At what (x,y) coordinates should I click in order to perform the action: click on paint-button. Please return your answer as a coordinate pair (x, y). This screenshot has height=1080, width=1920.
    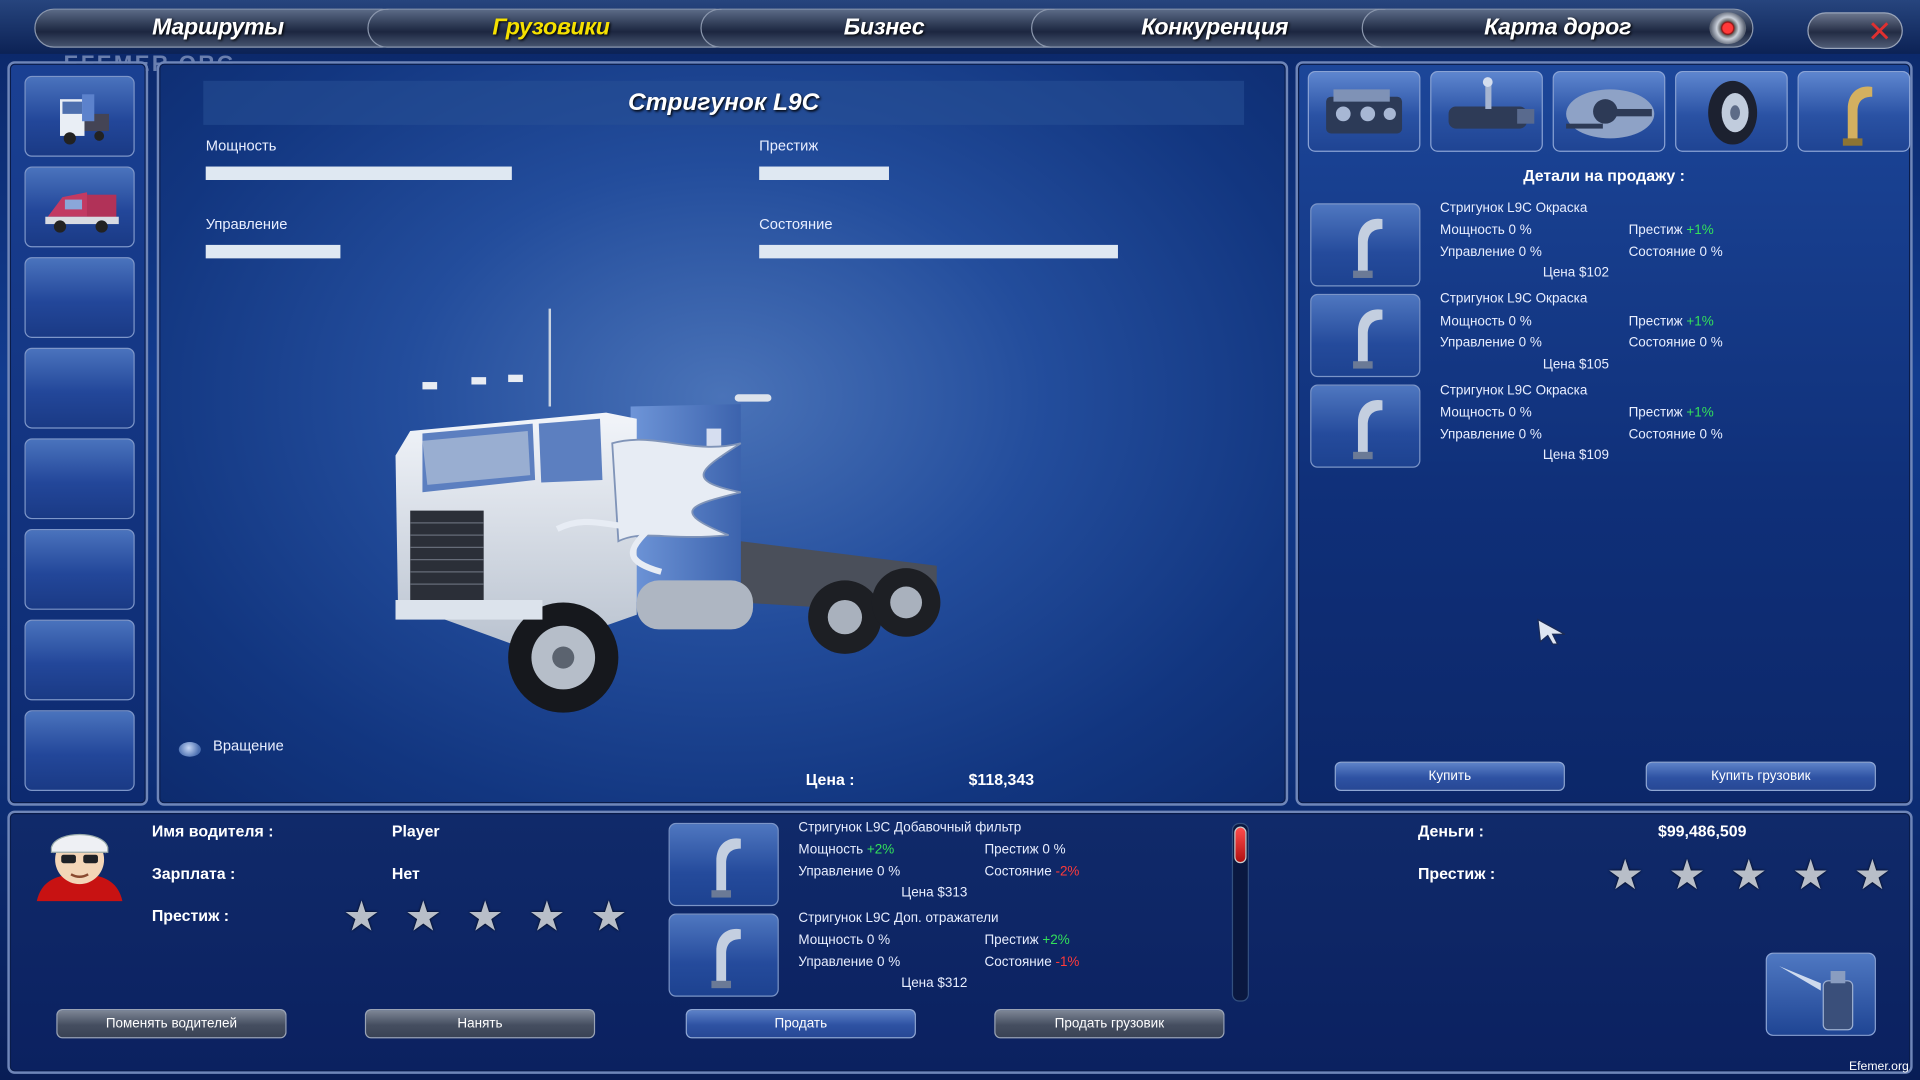
    Looking at the image, I should click on (1820, 994).